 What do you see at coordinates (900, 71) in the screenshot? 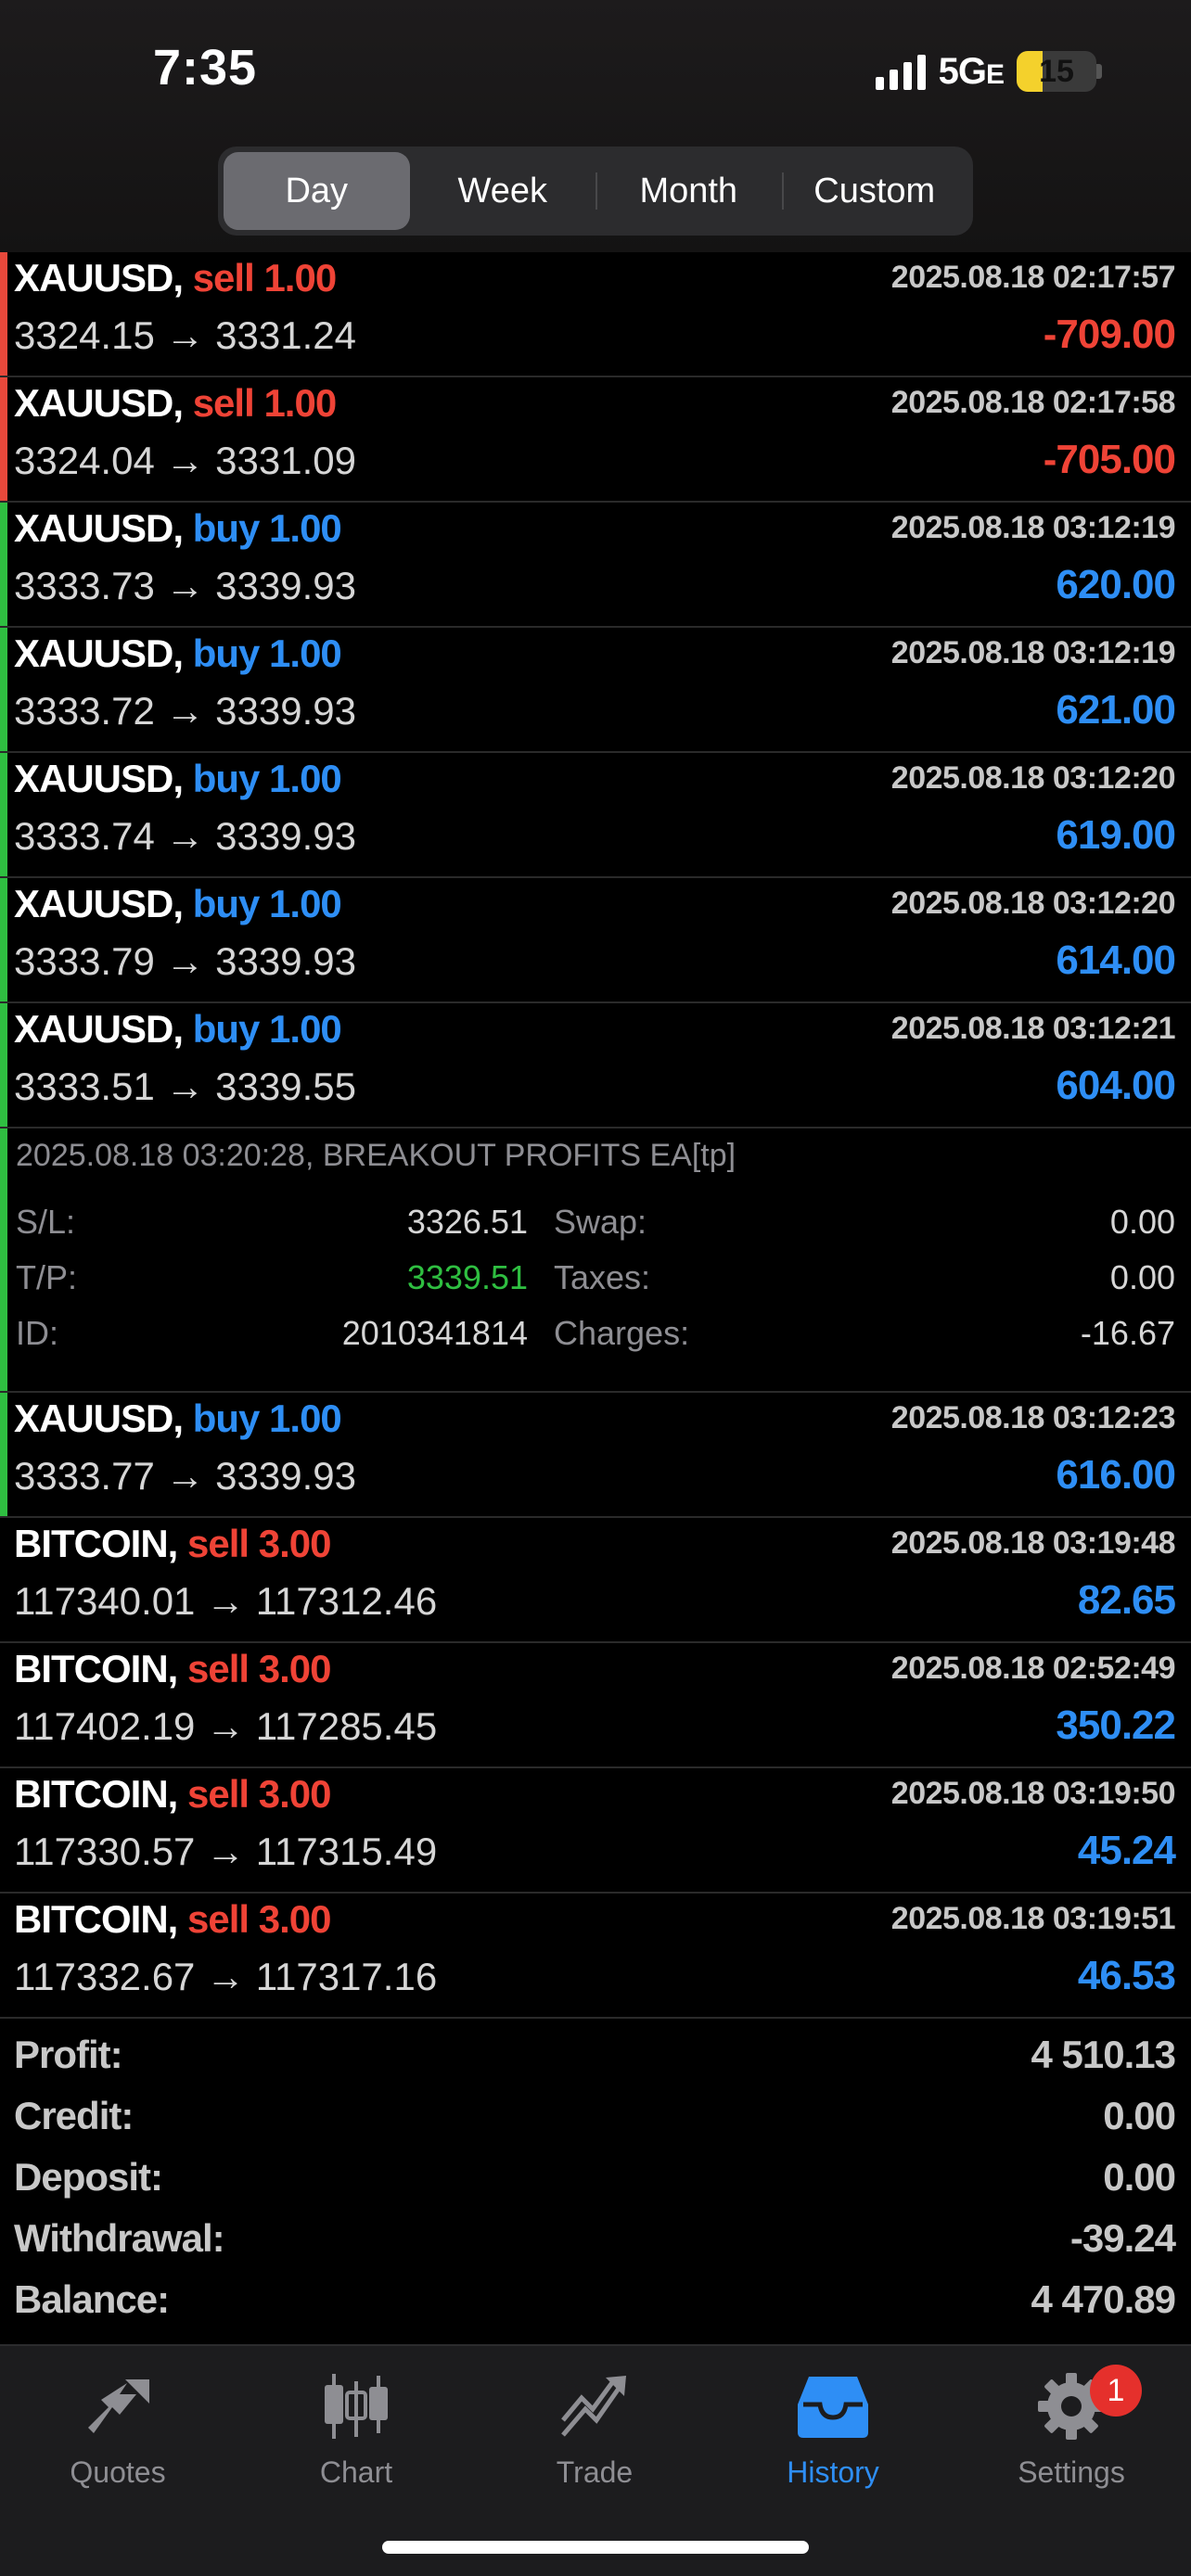
I see `cellular-signal-icon` at bounding box center [900, 71].